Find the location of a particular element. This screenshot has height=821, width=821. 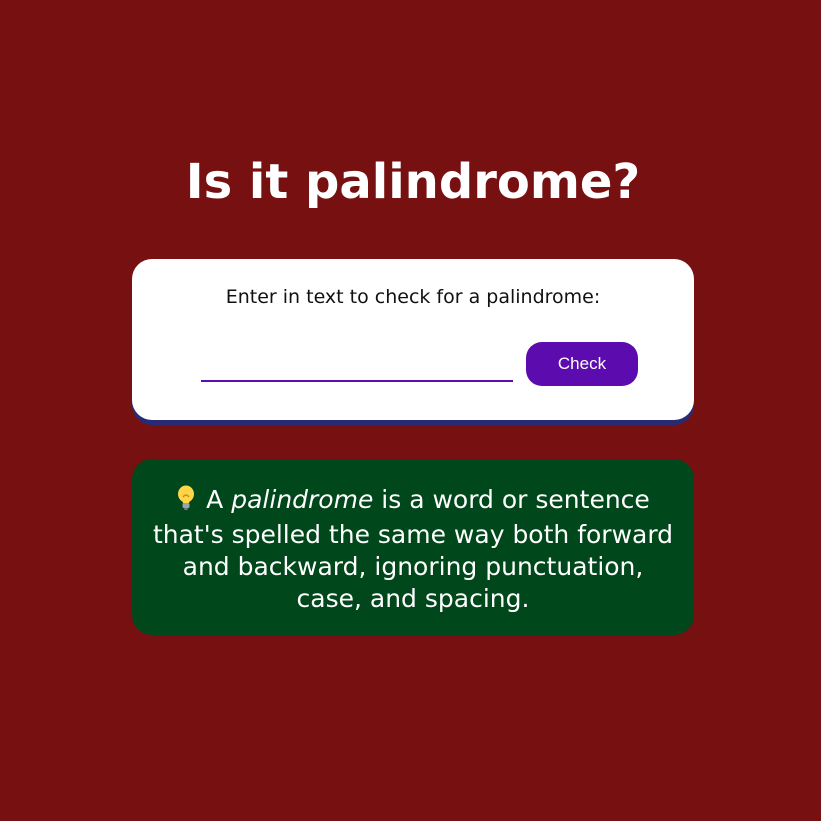

info-article: A is located at coordinates (215, 499).